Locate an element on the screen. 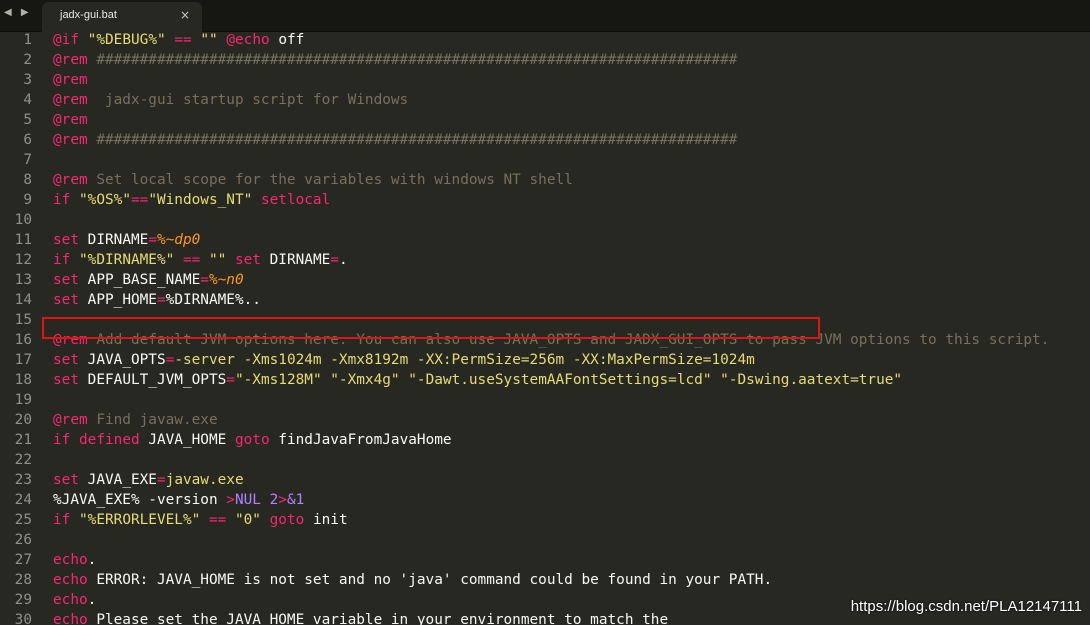 This screenshot has width=1090, height=625. code-token: 2 is located at coordinates (274, 500).